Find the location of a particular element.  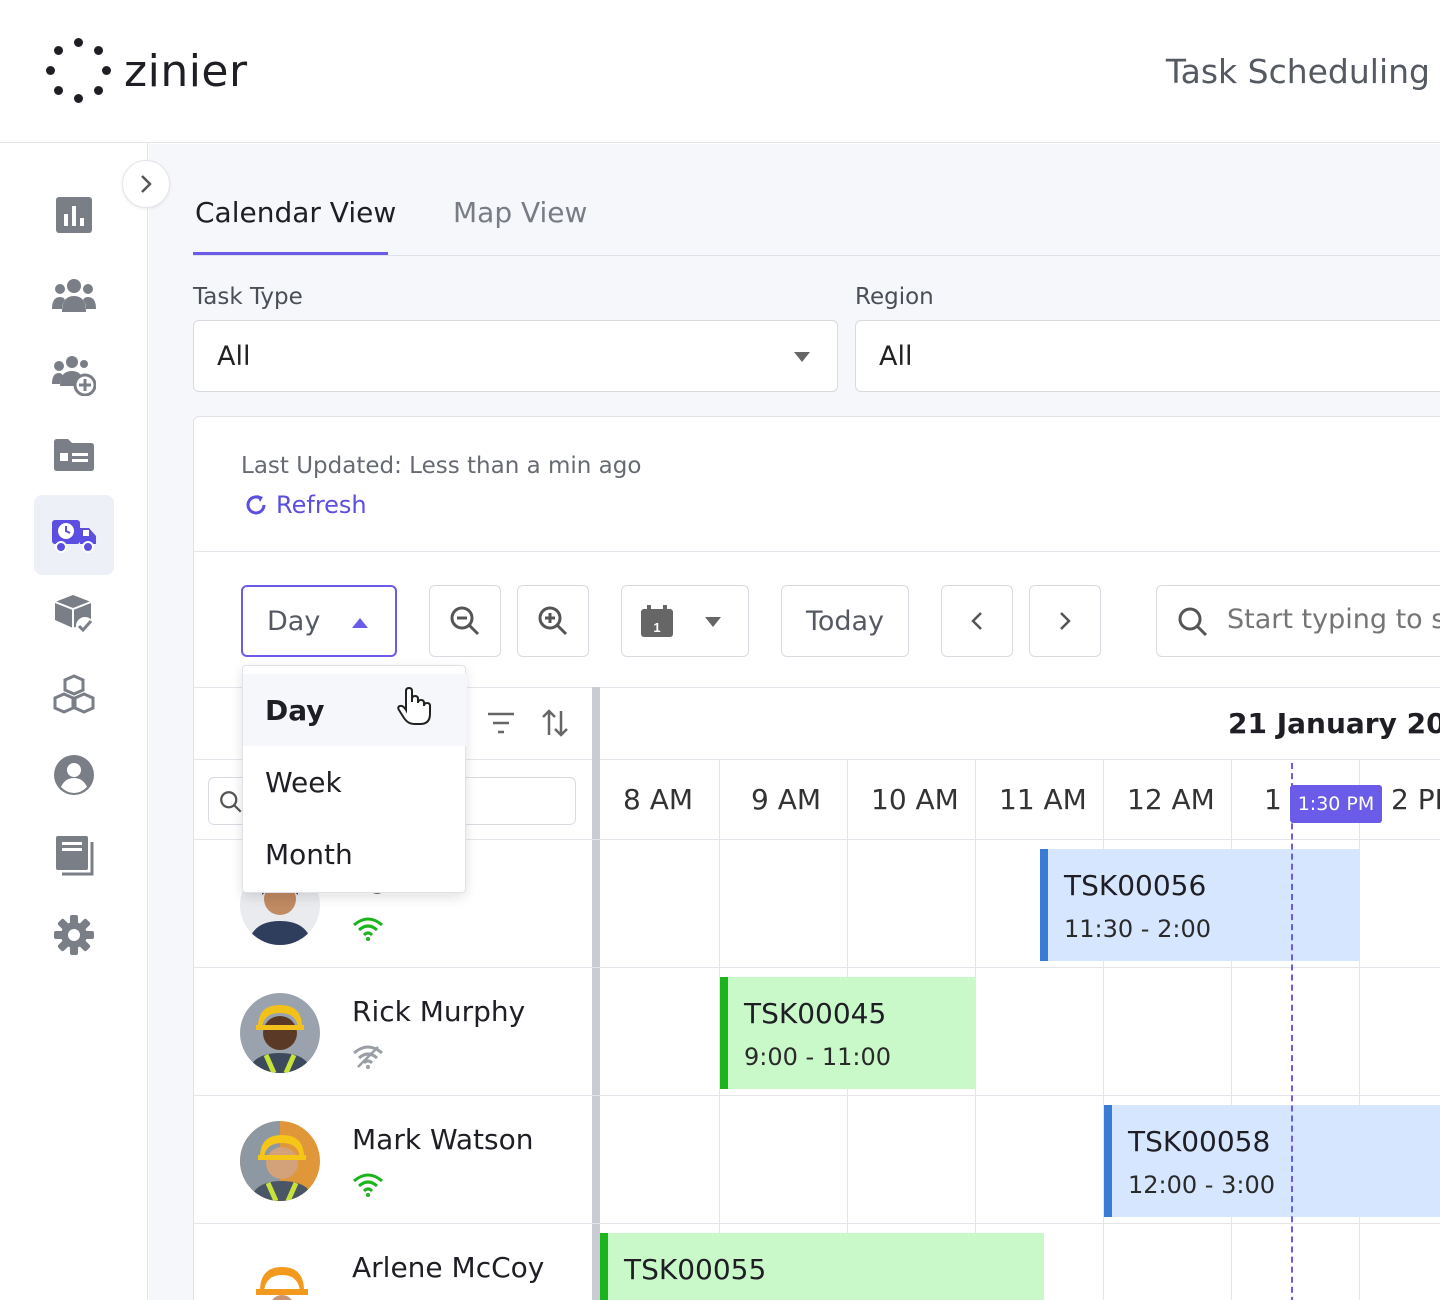

zinier-logo-icon is located at coordinates (79, 71).